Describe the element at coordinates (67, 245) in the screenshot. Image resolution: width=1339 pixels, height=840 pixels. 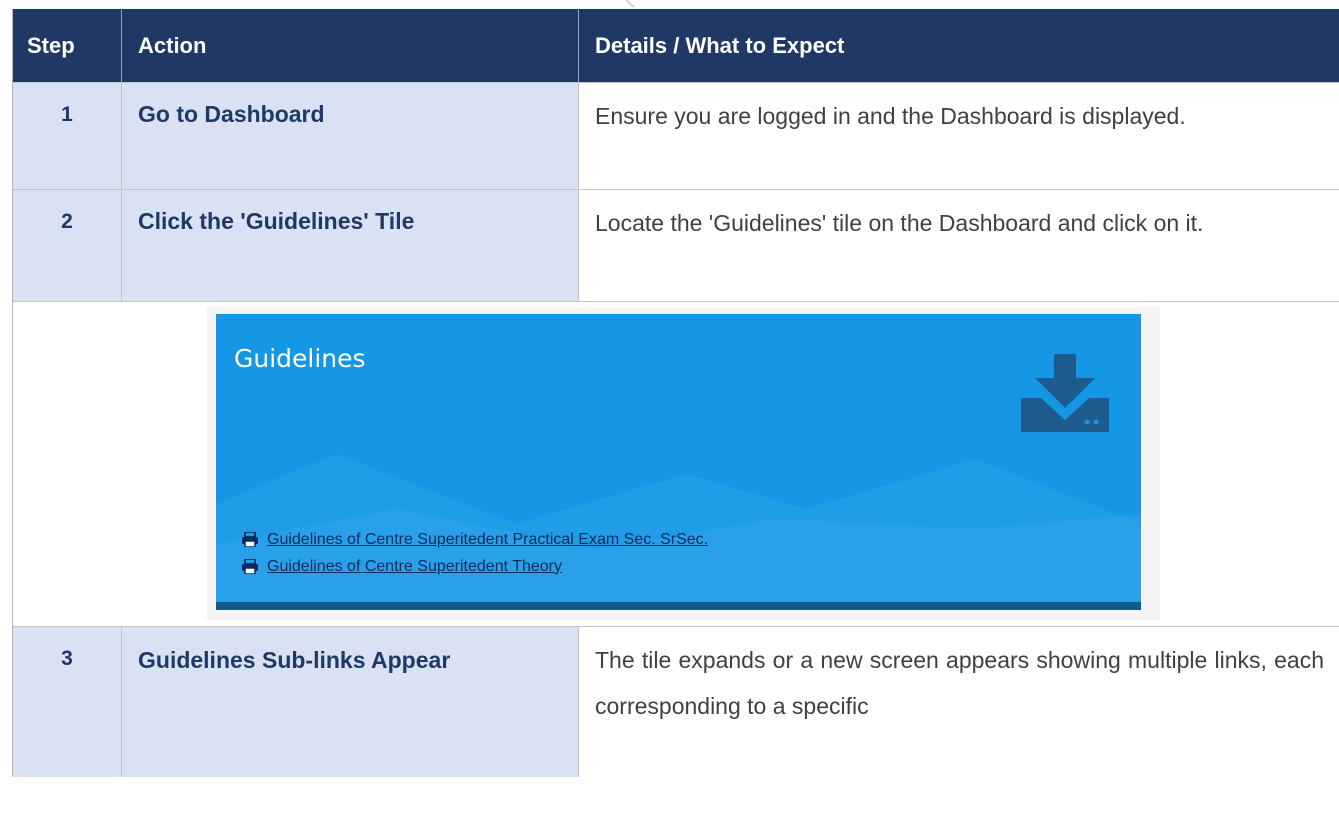
I see `step-number: 2` at that location.